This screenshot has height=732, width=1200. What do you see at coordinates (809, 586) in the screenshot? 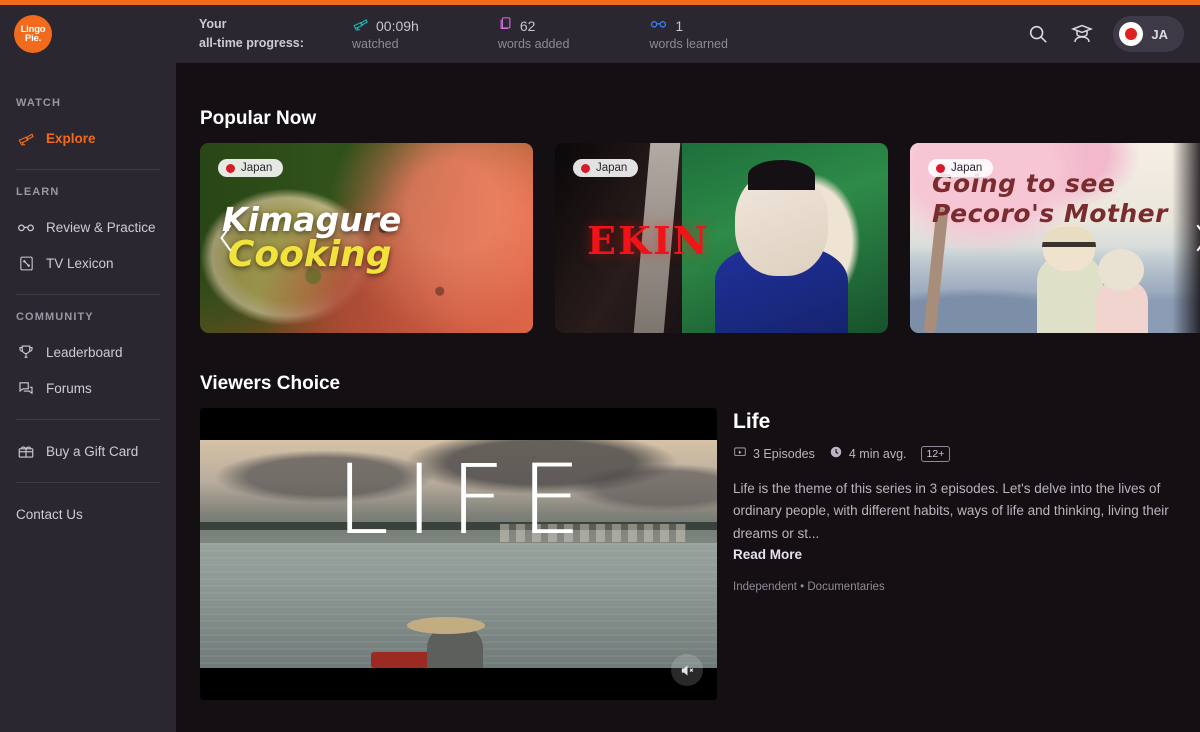
I see `show-genres: Independent • Documentaries` at bounding box center [809, 586].